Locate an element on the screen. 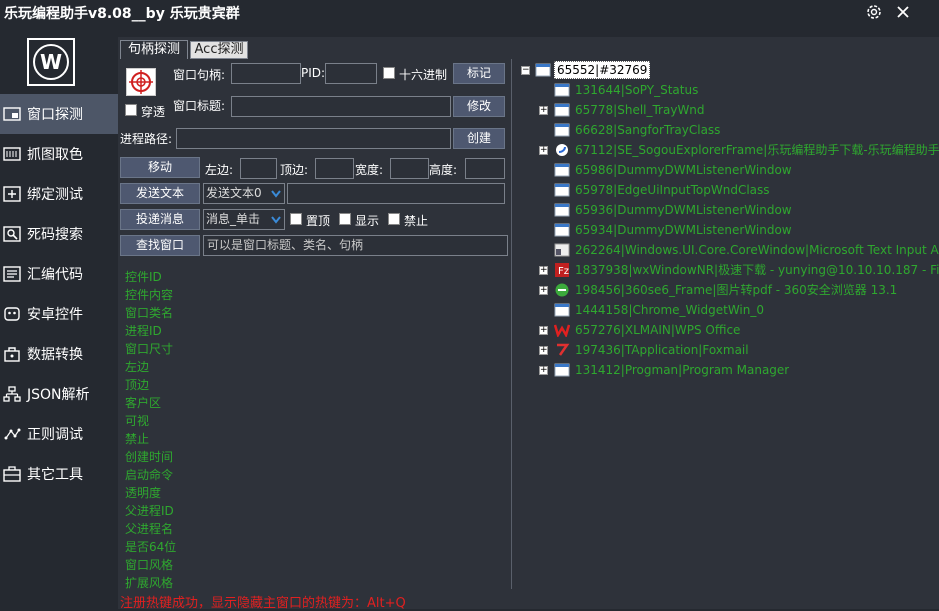 The image size is (939, 611). send-text-select: 发送文本0 is located at coordinates (244, 193).